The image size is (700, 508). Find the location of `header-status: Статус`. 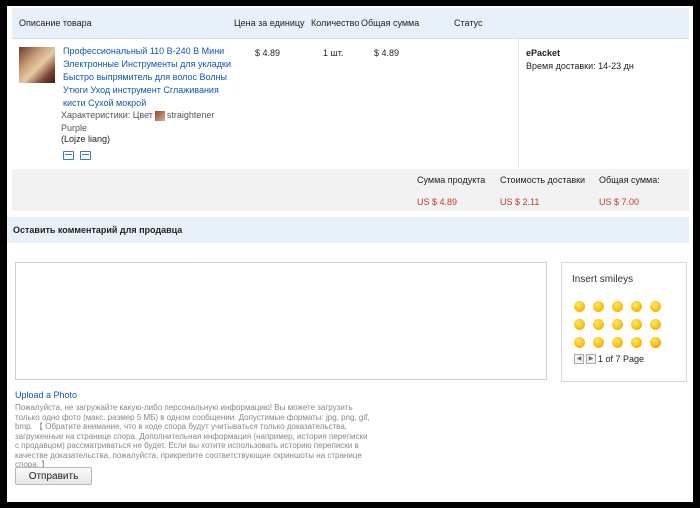

header-status: Статус is located at coordinates (468, 23).